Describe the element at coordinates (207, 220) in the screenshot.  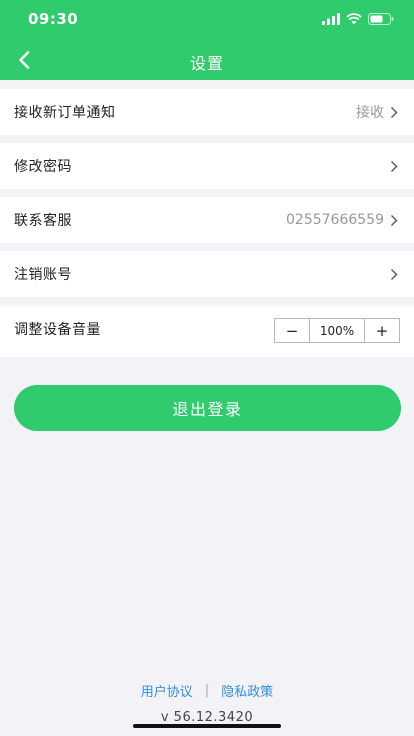
I see `contact-support-row: 联系客服 02557666559` at that location.